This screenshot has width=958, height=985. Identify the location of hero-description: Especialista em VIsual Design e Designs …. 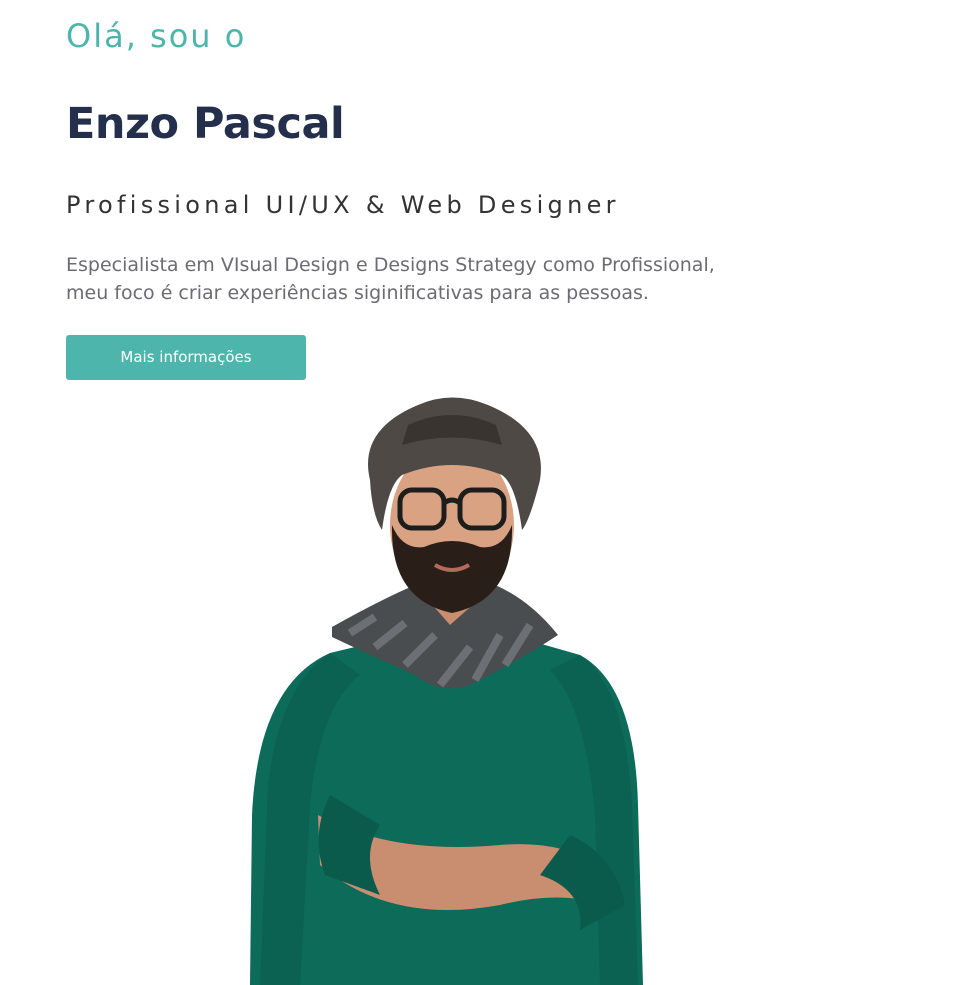
(461, 279).